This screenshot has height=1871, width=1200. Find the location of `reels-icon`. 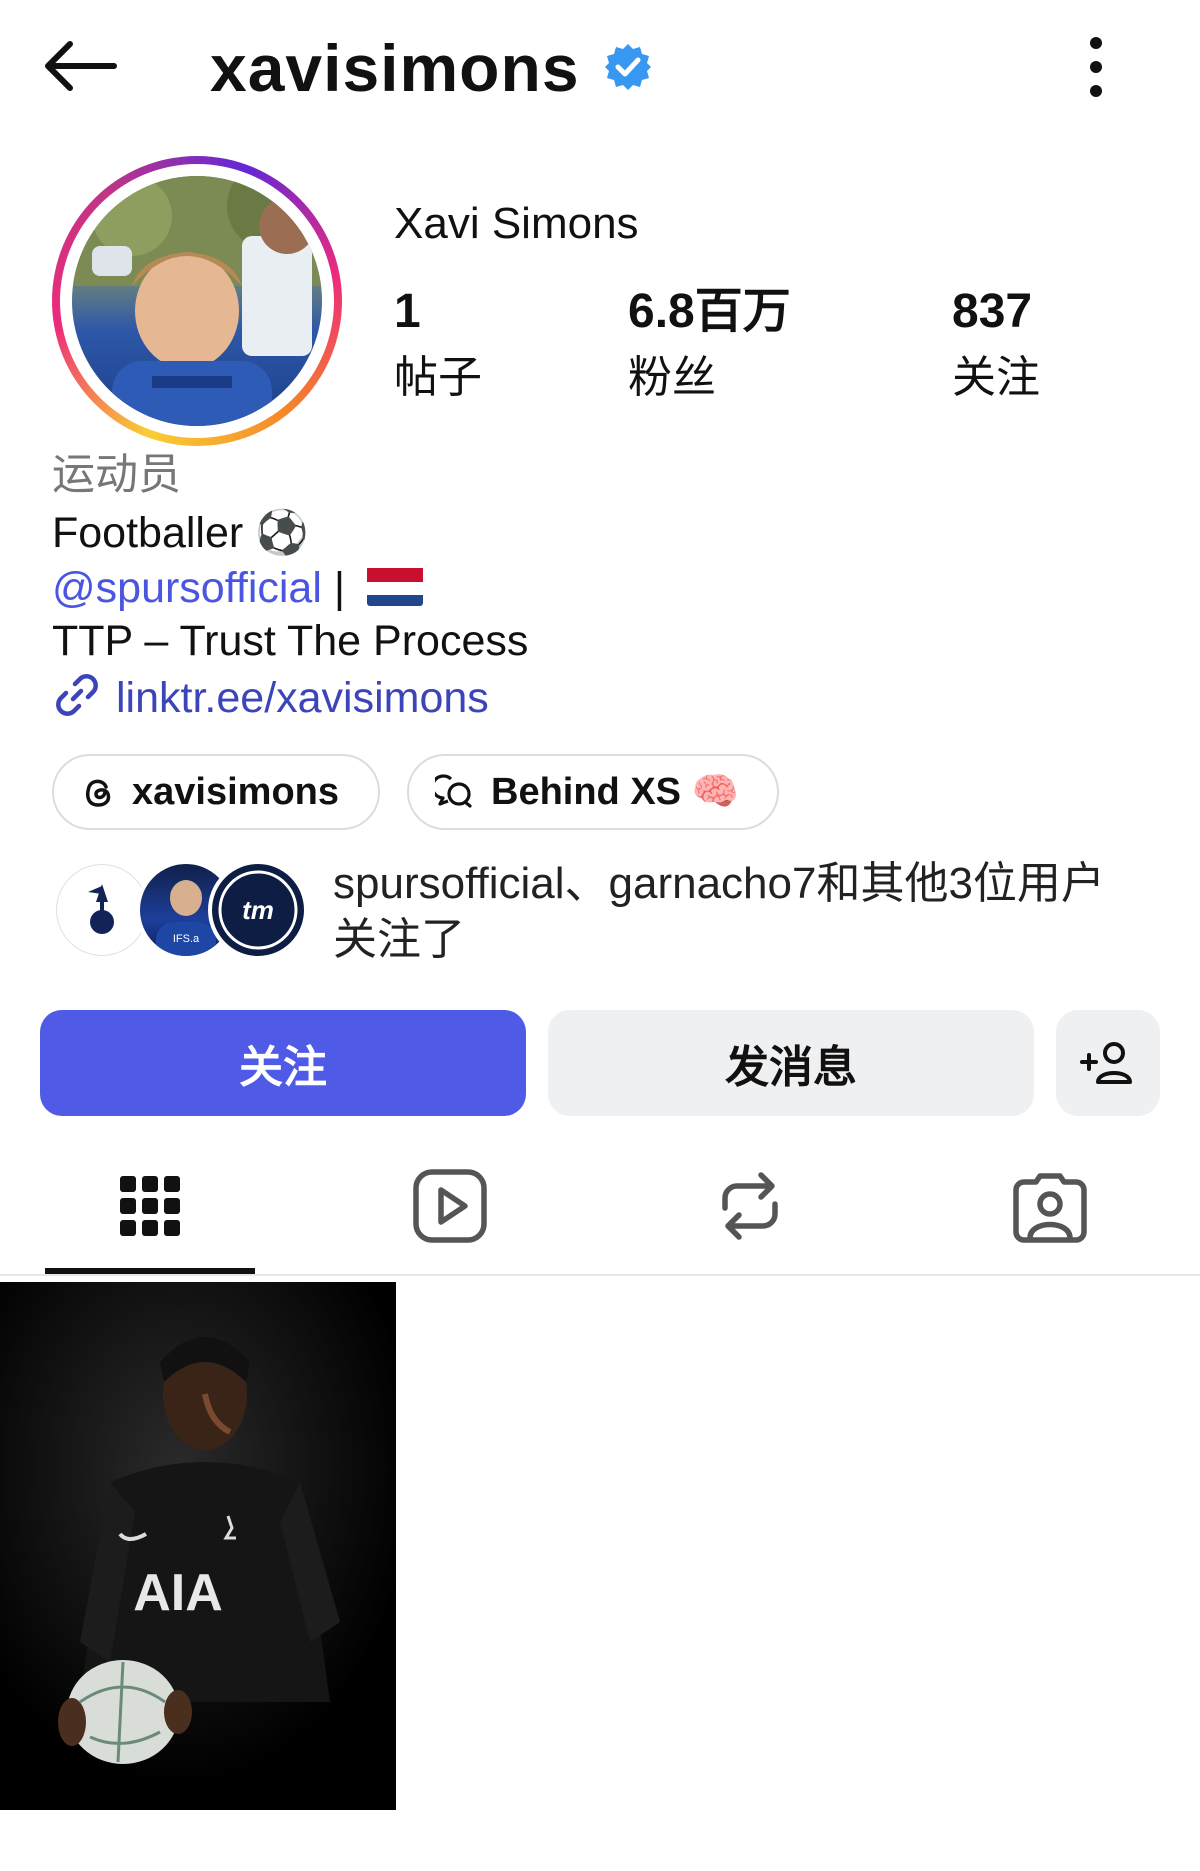

reels-icon is located at coordinates (450, 1206).